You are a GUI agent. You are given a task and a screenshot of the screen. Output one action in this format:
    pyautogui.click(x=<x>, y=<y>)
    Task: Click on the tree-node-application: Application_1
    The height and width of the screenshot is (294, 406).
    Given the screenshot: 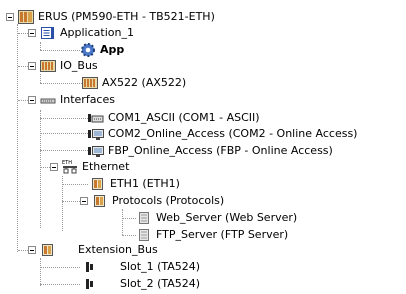 What is the action you would take?
    pyautogui.click(x=81, y=33)
    